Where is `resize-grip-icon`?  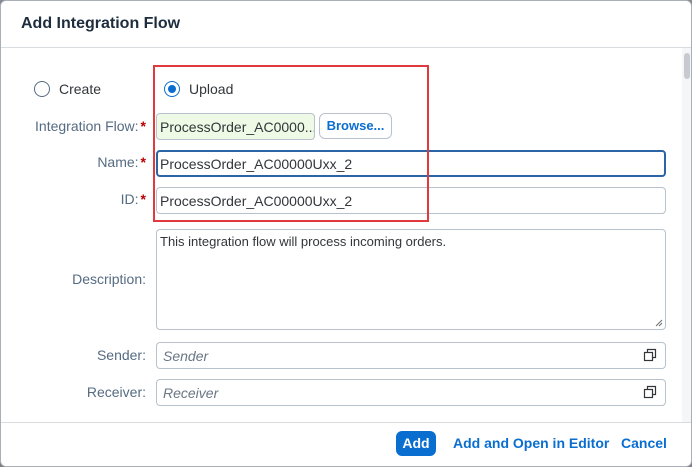 resize-grip-icon is located at coordinates (659, 323).